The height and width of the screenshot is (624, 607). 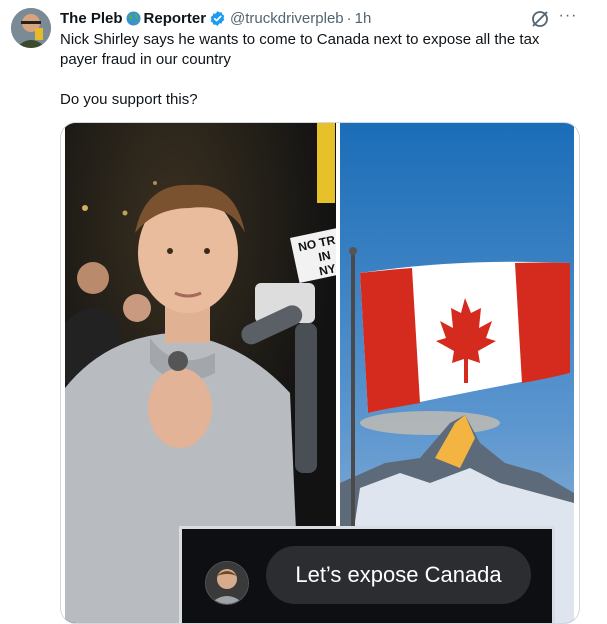 I want to click on verified-badge-icon, so click(x=217, y=18).